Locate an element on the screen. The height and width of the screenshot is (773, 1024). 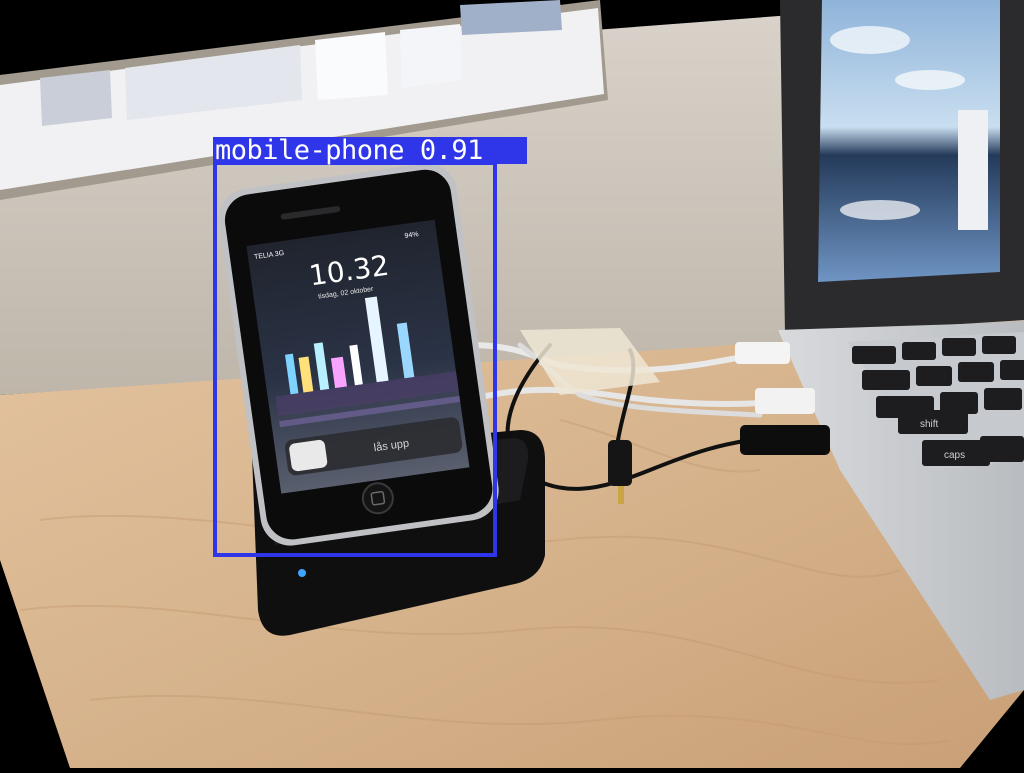
laptop-window-panel is located at coordinates (973, 170).